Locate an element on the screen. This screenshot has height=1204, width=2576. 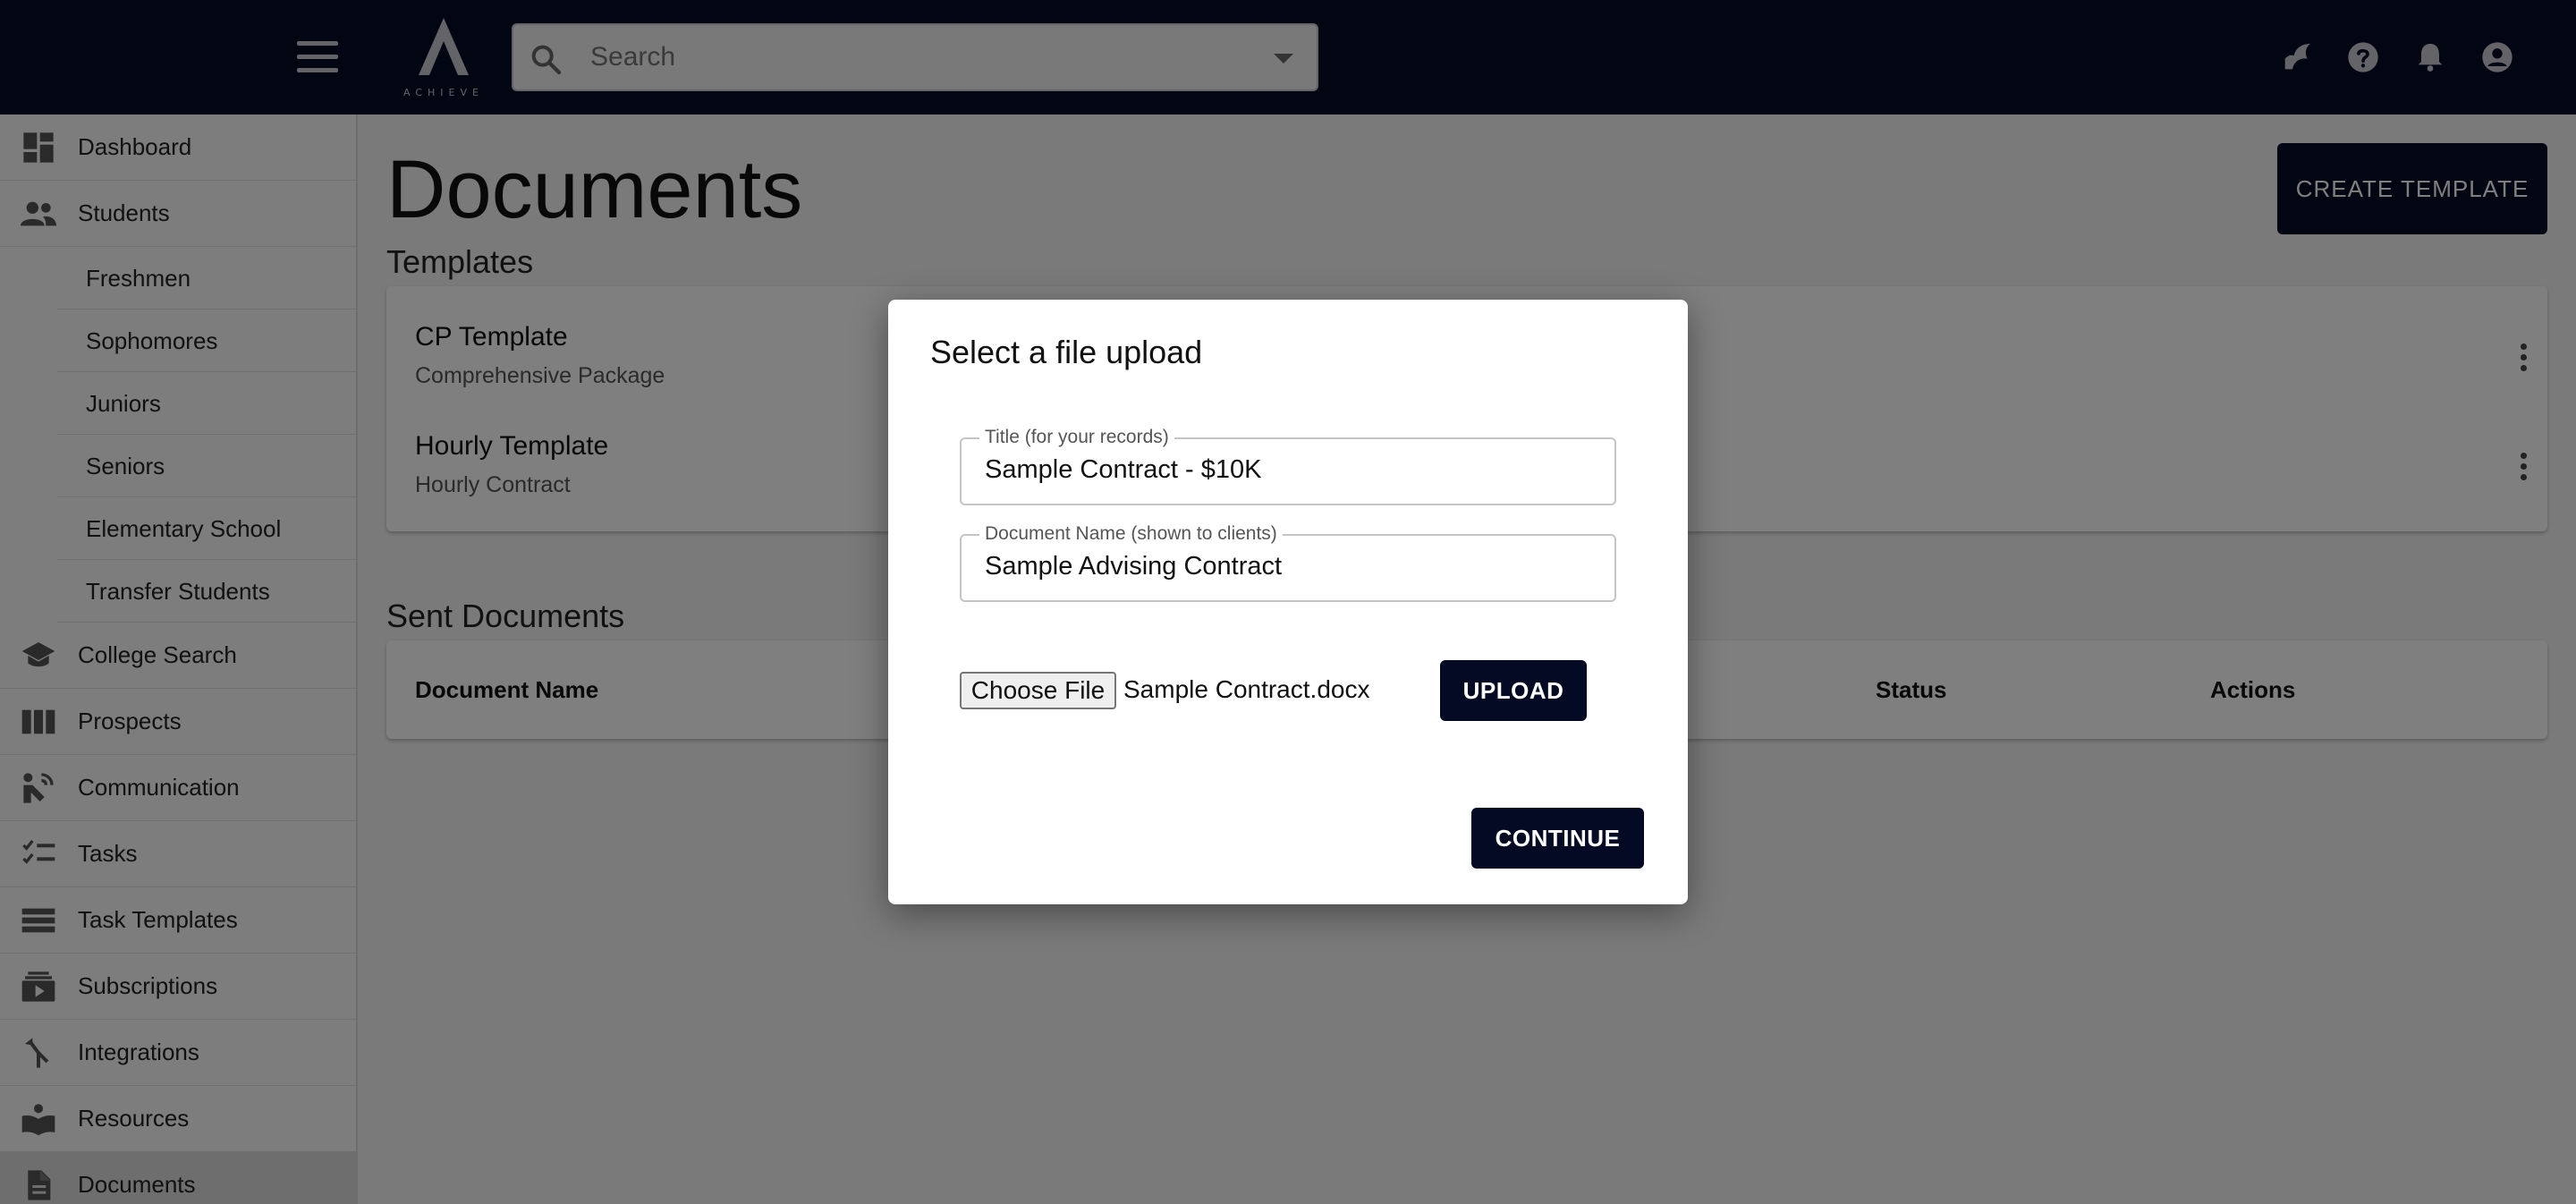
title-input is located at coordinates (1289, 470).